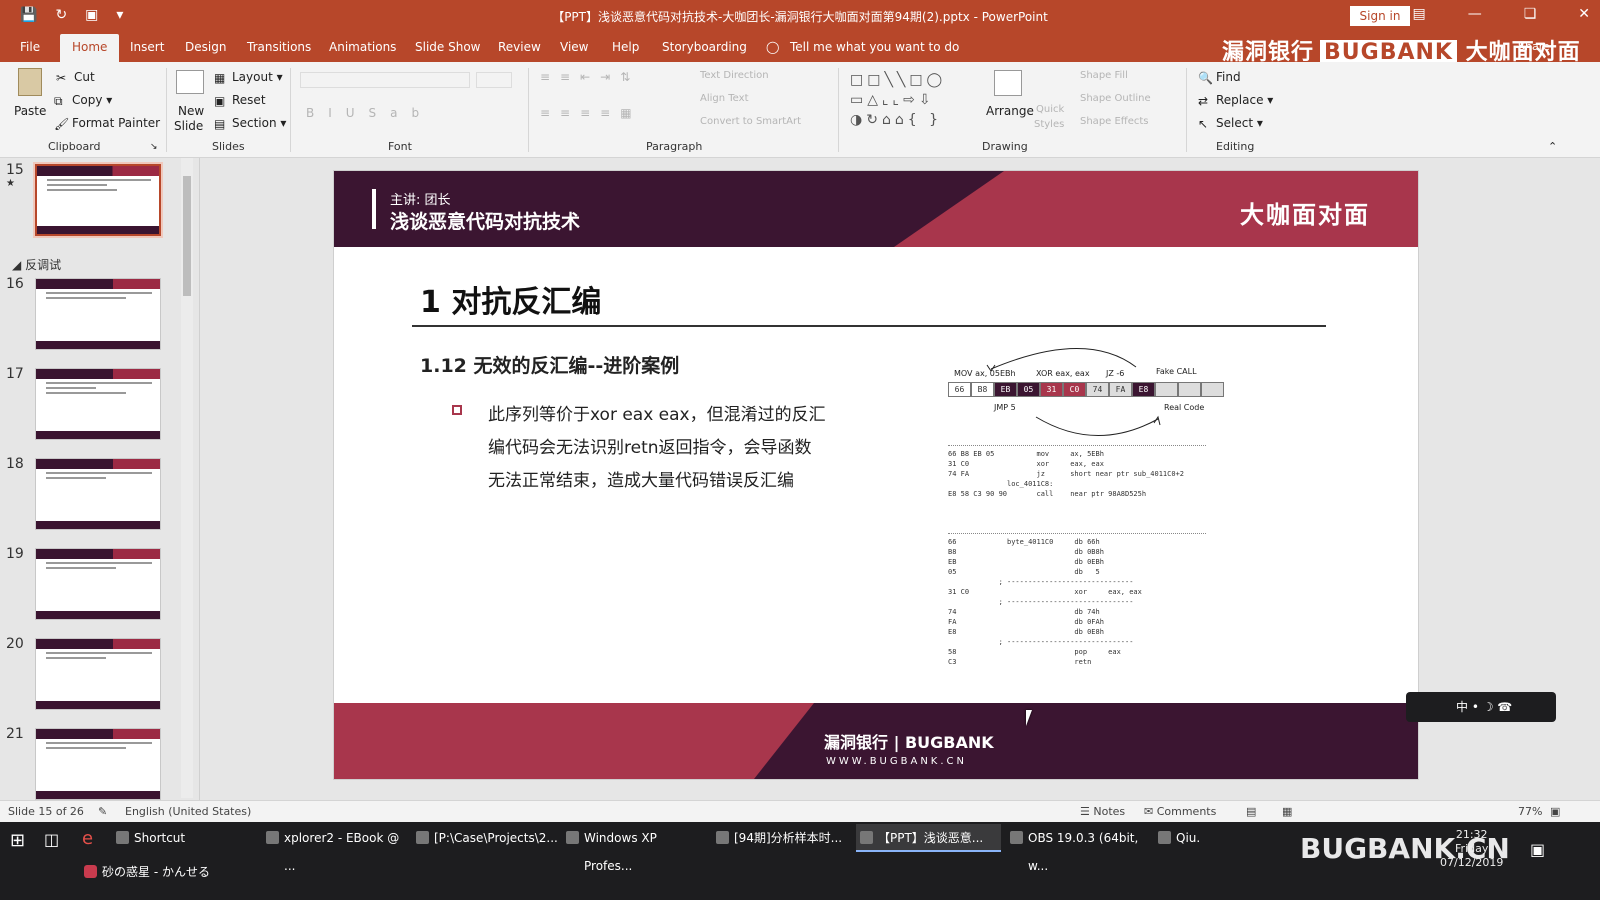 This screenshot has width=1600, height=900. Describe the element at coordinates (228, 146) in the screenshot. I see `group-label-slides: Slides` at that location.